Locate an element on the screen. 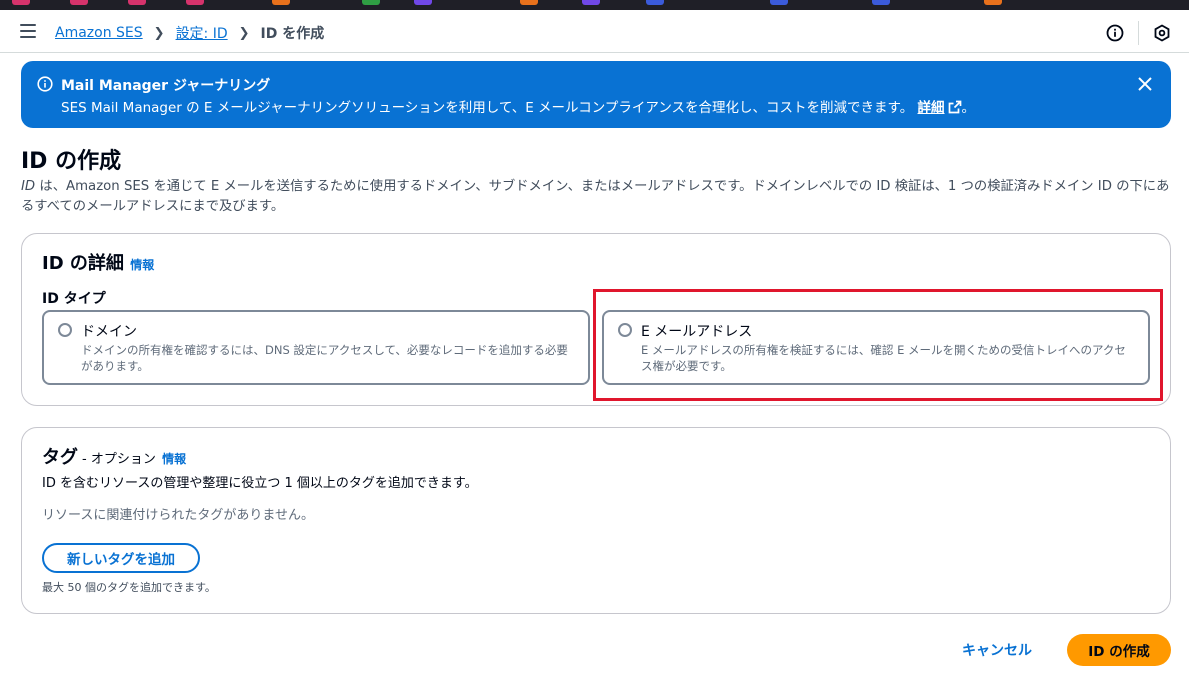 This screenshot has height=682, width=1189. external-link-icon is located at coordinates (954, 107).